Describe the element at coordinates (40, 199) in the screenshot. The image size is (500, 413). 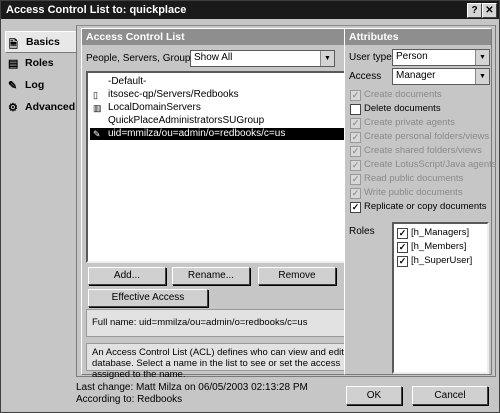
I see `sidebar: 🗎 Basics ▤ Roles ✎ Log ⚙ Advanced` at that location.